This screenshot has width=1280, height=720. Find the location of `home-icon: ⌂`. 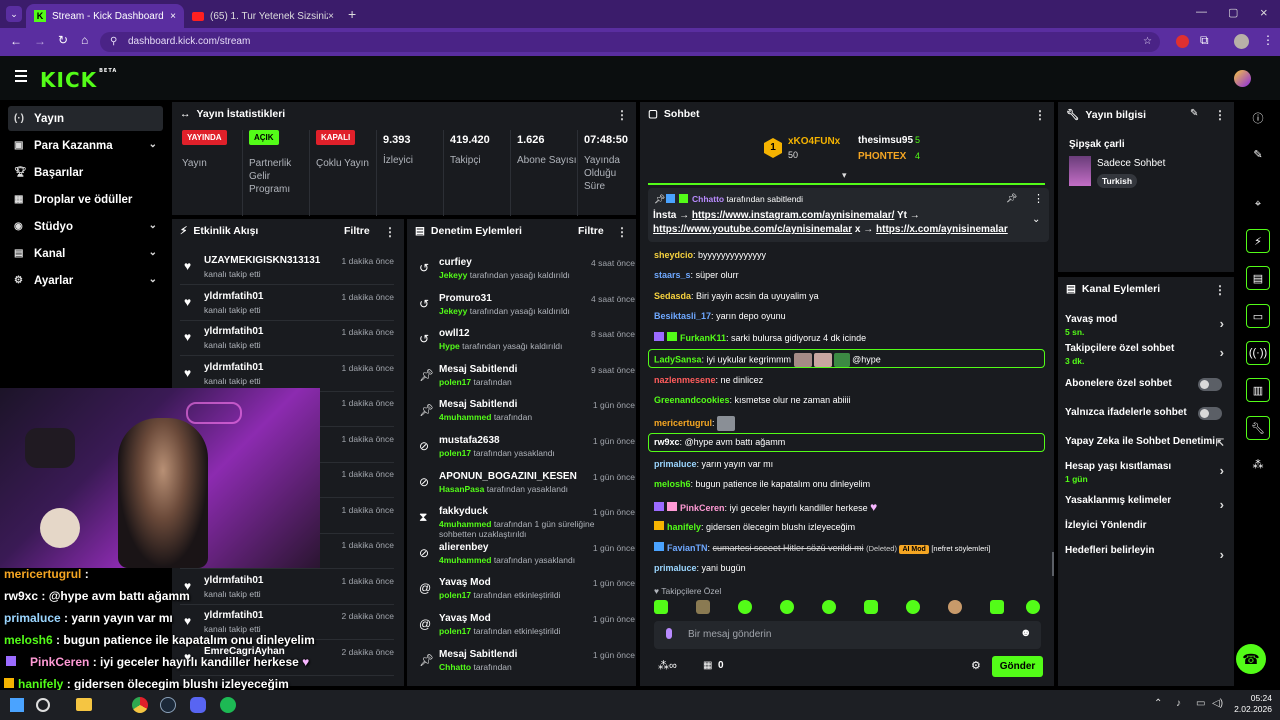

home-icon: ⌂ is located at coordinates (84, 40).